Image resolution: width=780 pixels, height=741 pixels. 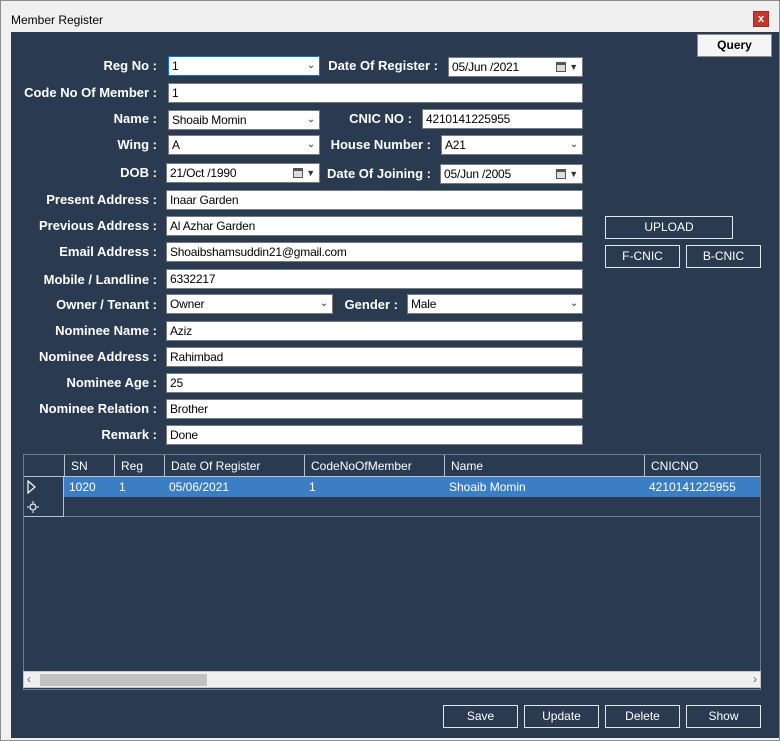 I want to click on nominee-relation-input: Brother, so click(x=374, y=409).